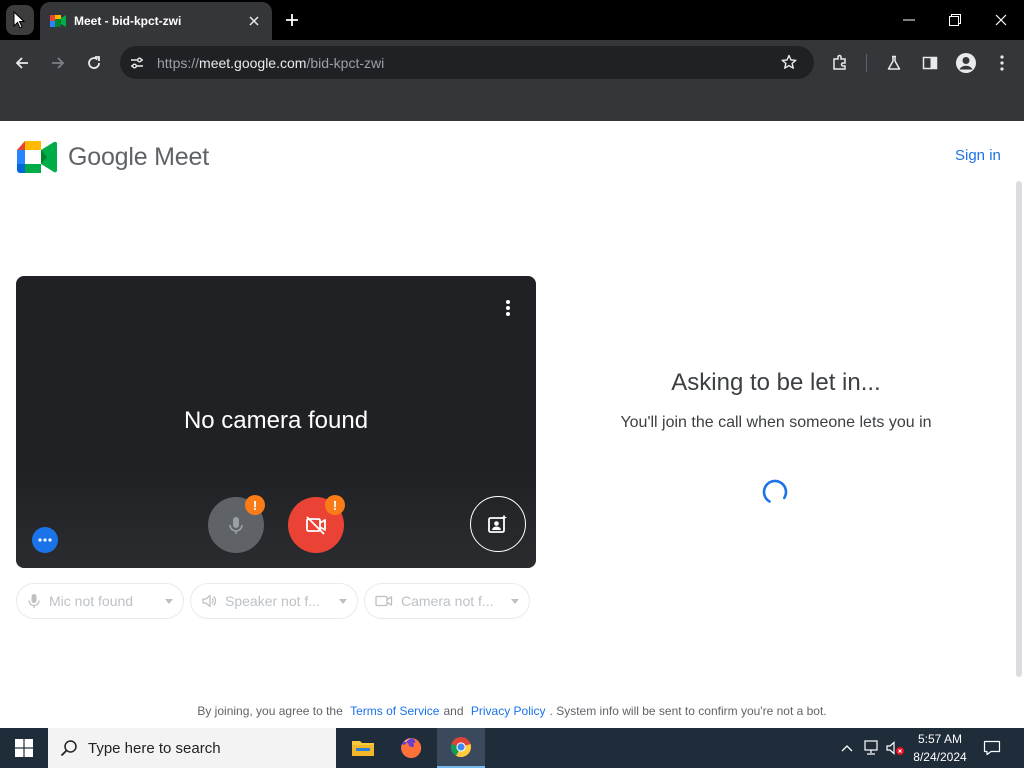 The width and height of the screenshot is (1024, 768). What do you see at coordinates (68, 748) in the screenshot?
I see `search-icon` at bounding box center [68, 748].